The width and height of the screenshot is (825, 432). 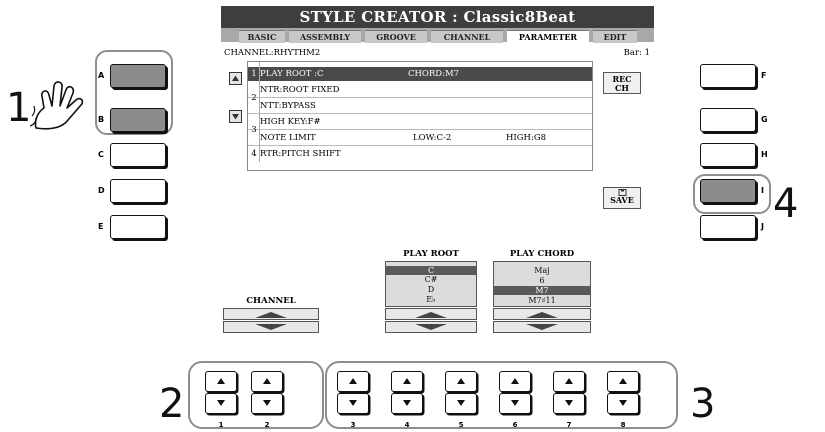 I want to click on tab-parameter: PARAMETER, so click(x=548, y=37).